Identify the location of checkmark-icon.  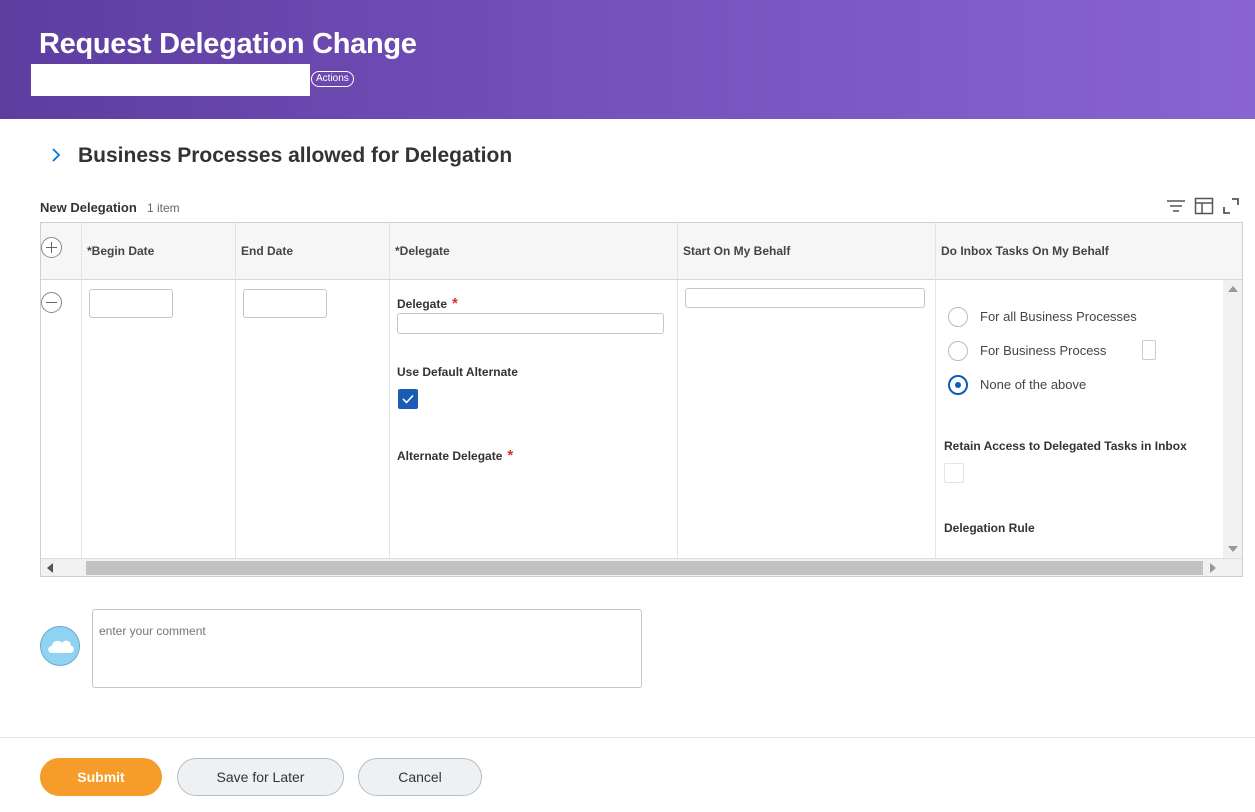
(408, 399).